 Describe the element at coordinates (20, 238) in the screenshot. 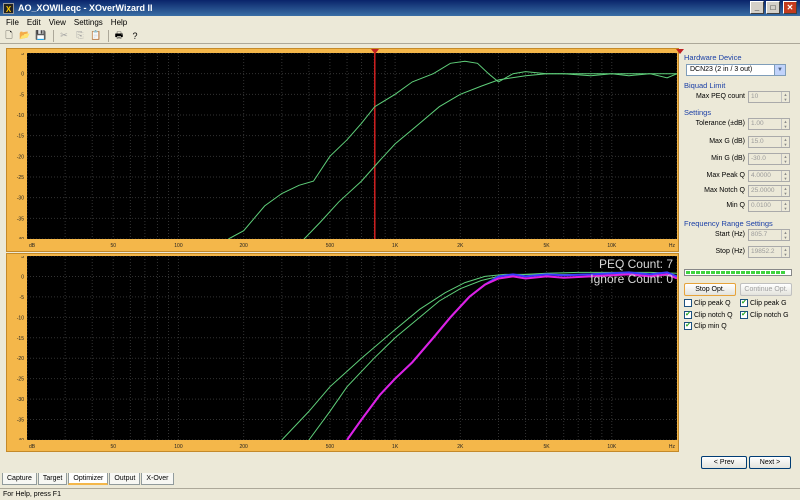

I see `y-tick-label: -40` at that location.